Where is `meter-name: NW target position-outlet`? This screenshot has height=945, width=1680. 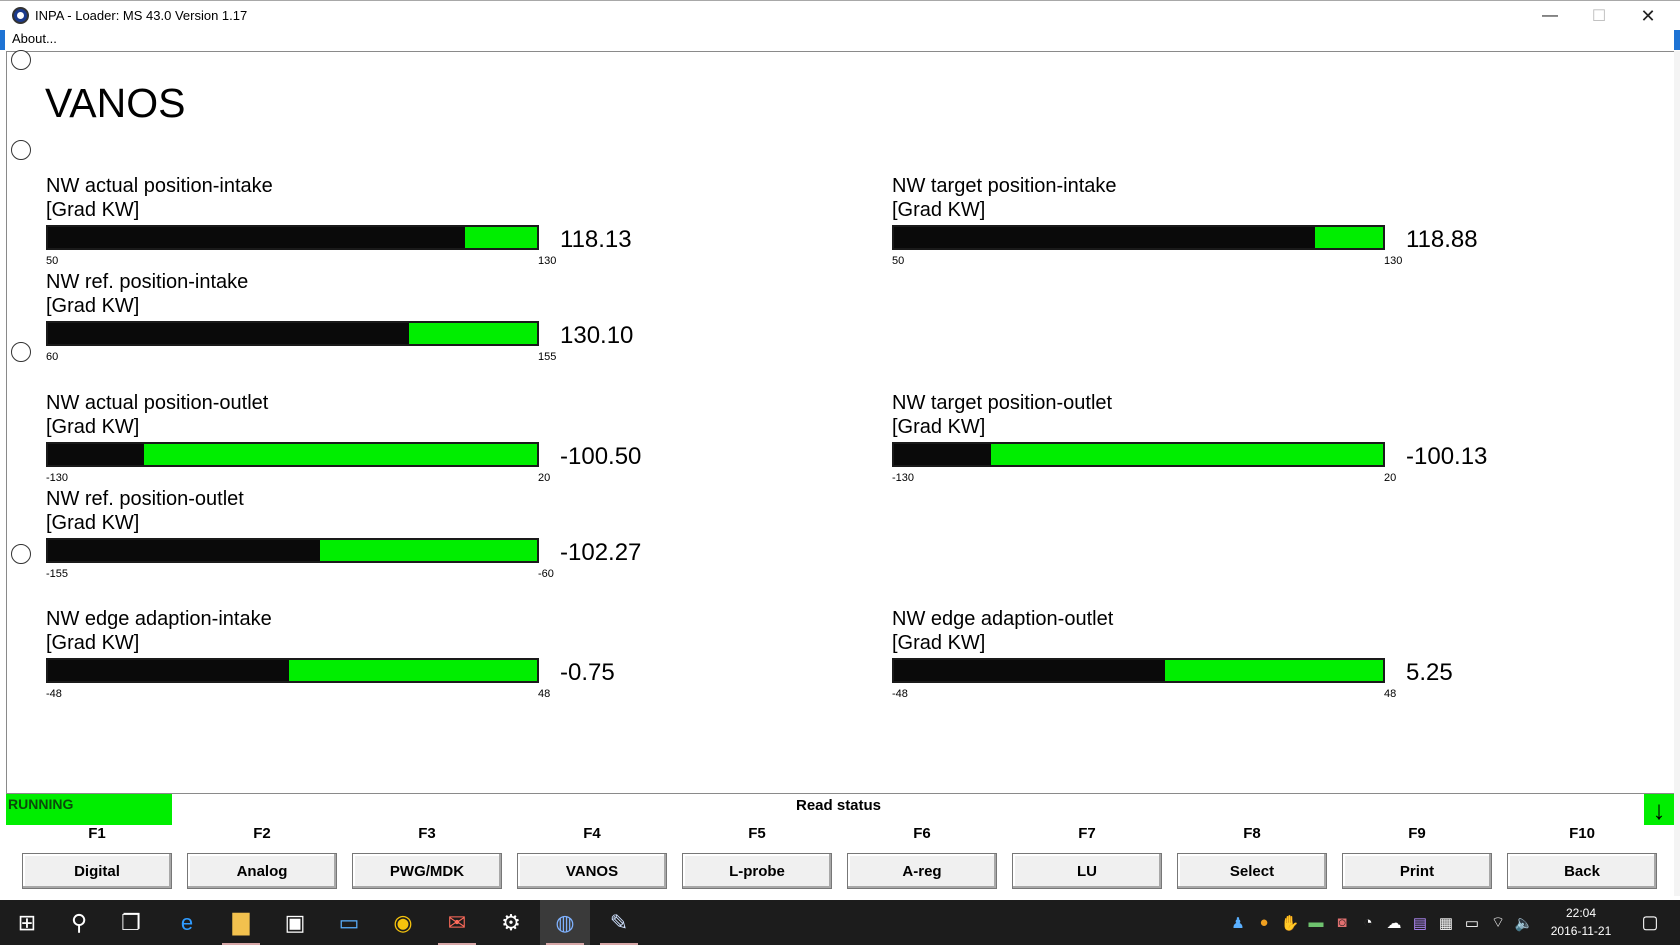 meter-name: NW target position-outlet is located at coordinates (1002, 403).